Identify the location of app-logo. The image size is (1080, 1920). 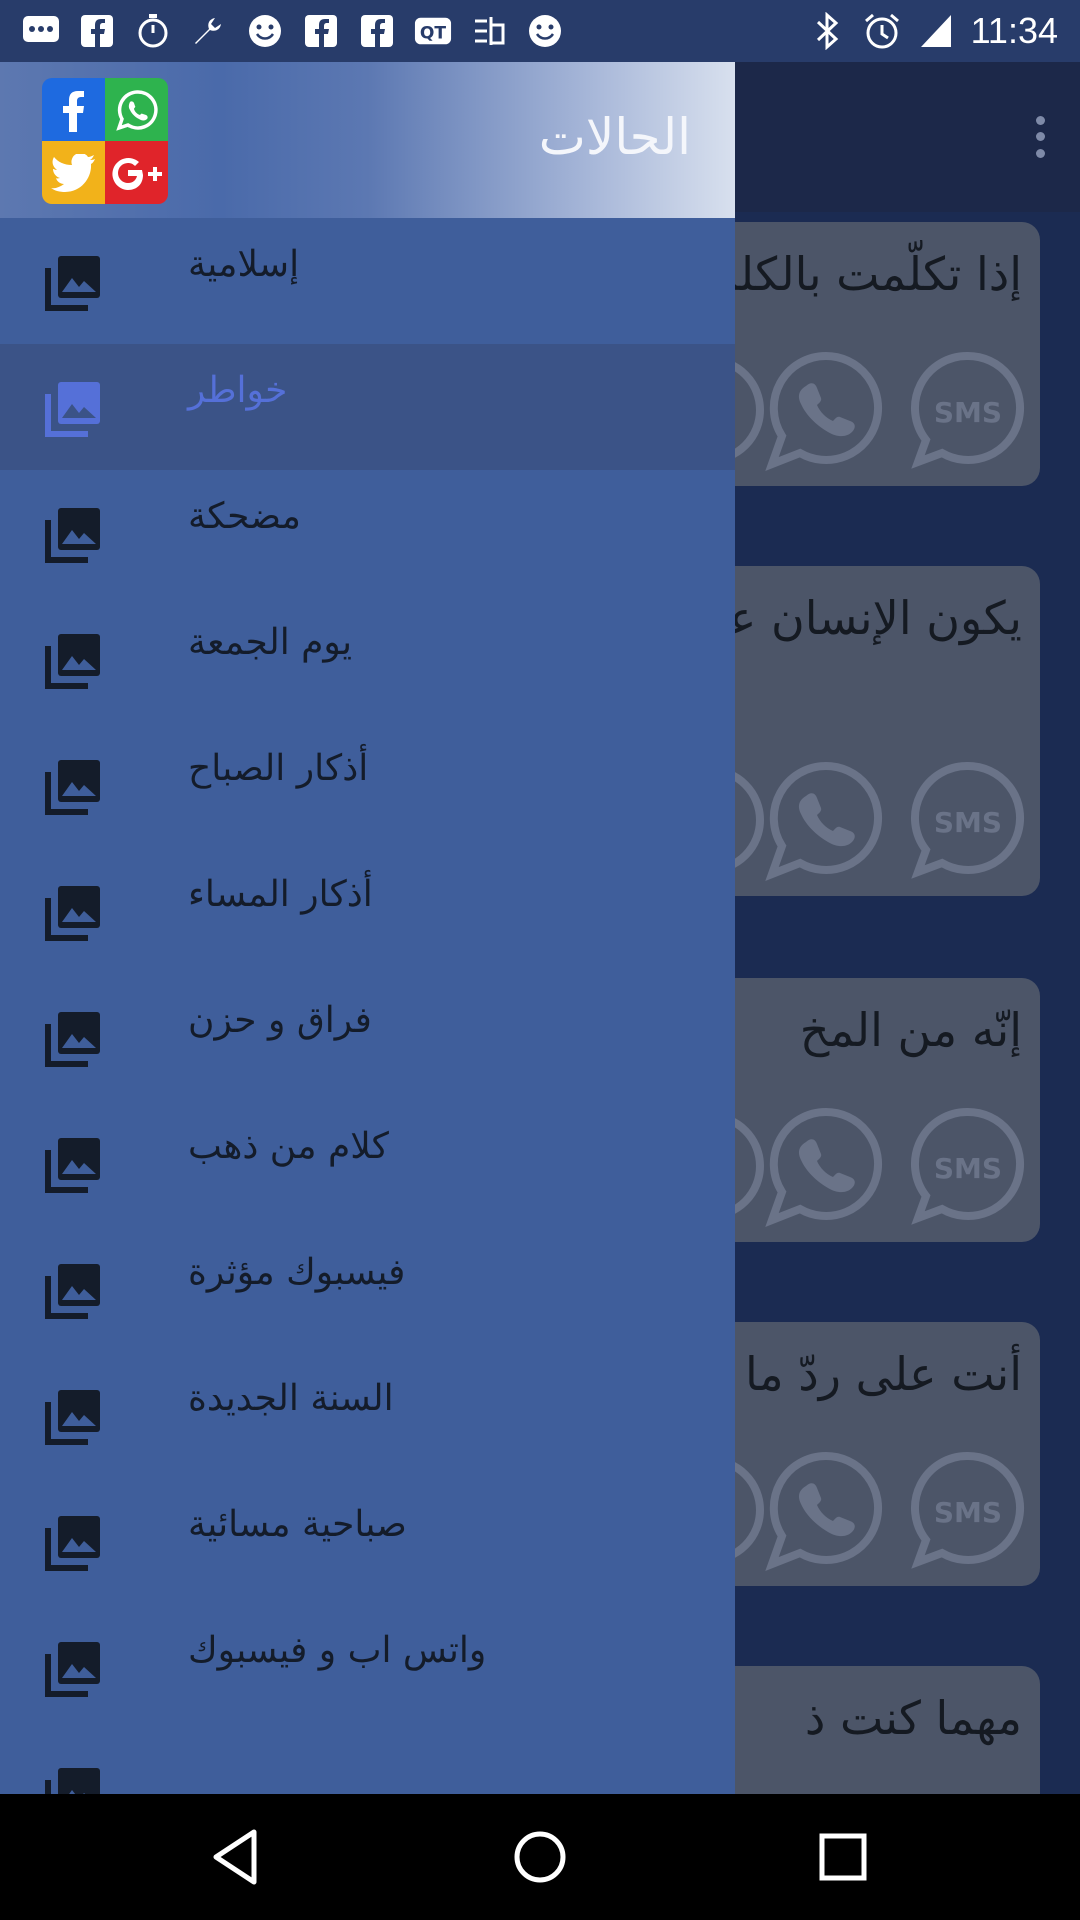
(105, 141).